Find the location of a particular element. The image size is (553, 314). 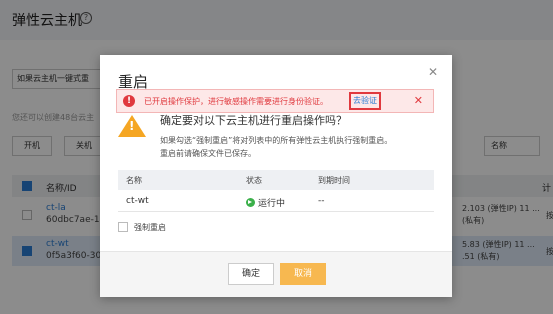

close-icon: ✕ is located at coordinates (433, 72).